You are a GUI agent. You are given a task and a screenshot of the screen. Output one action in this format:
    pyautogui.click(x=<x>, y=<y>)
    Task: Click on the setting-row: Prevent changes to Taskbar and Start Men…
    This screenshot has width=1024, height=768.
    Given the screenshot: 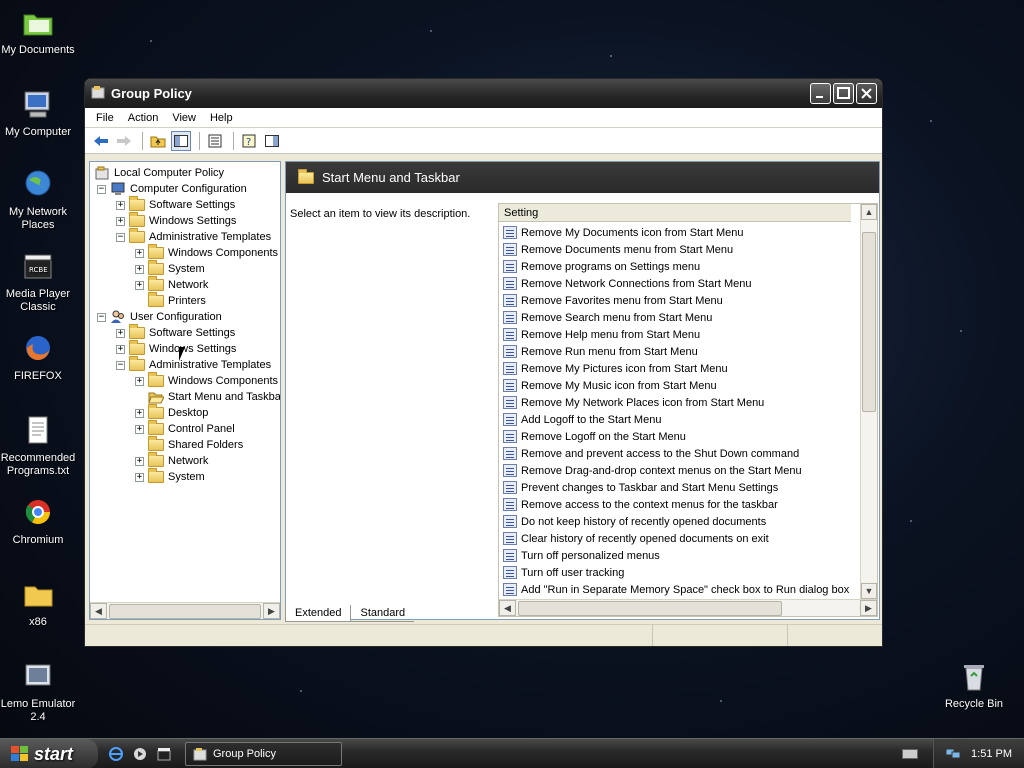 What is the action you would take?
    pyautogui.click(x=640, y=487)
    